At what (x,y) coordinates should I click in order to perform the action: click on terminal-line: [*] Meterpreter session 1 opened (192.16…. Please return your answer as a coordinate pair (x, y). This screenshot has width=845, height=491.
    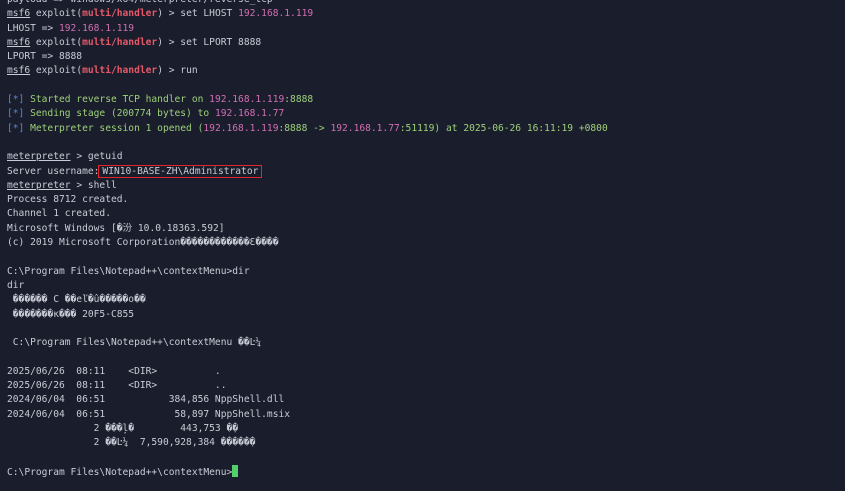
    Looking at the image, I should click on (422, 129).